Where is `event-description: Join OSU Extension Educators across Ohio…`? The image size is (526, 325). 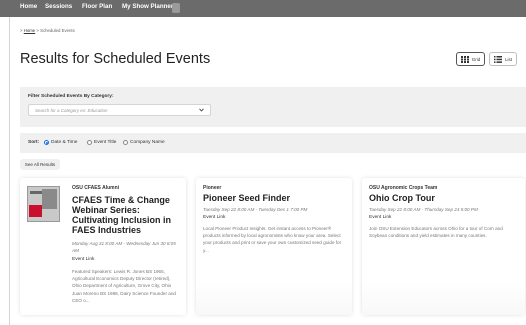
event-description: Join OSU Extension Educators across Ohio… is located at coordinates (436, 232).